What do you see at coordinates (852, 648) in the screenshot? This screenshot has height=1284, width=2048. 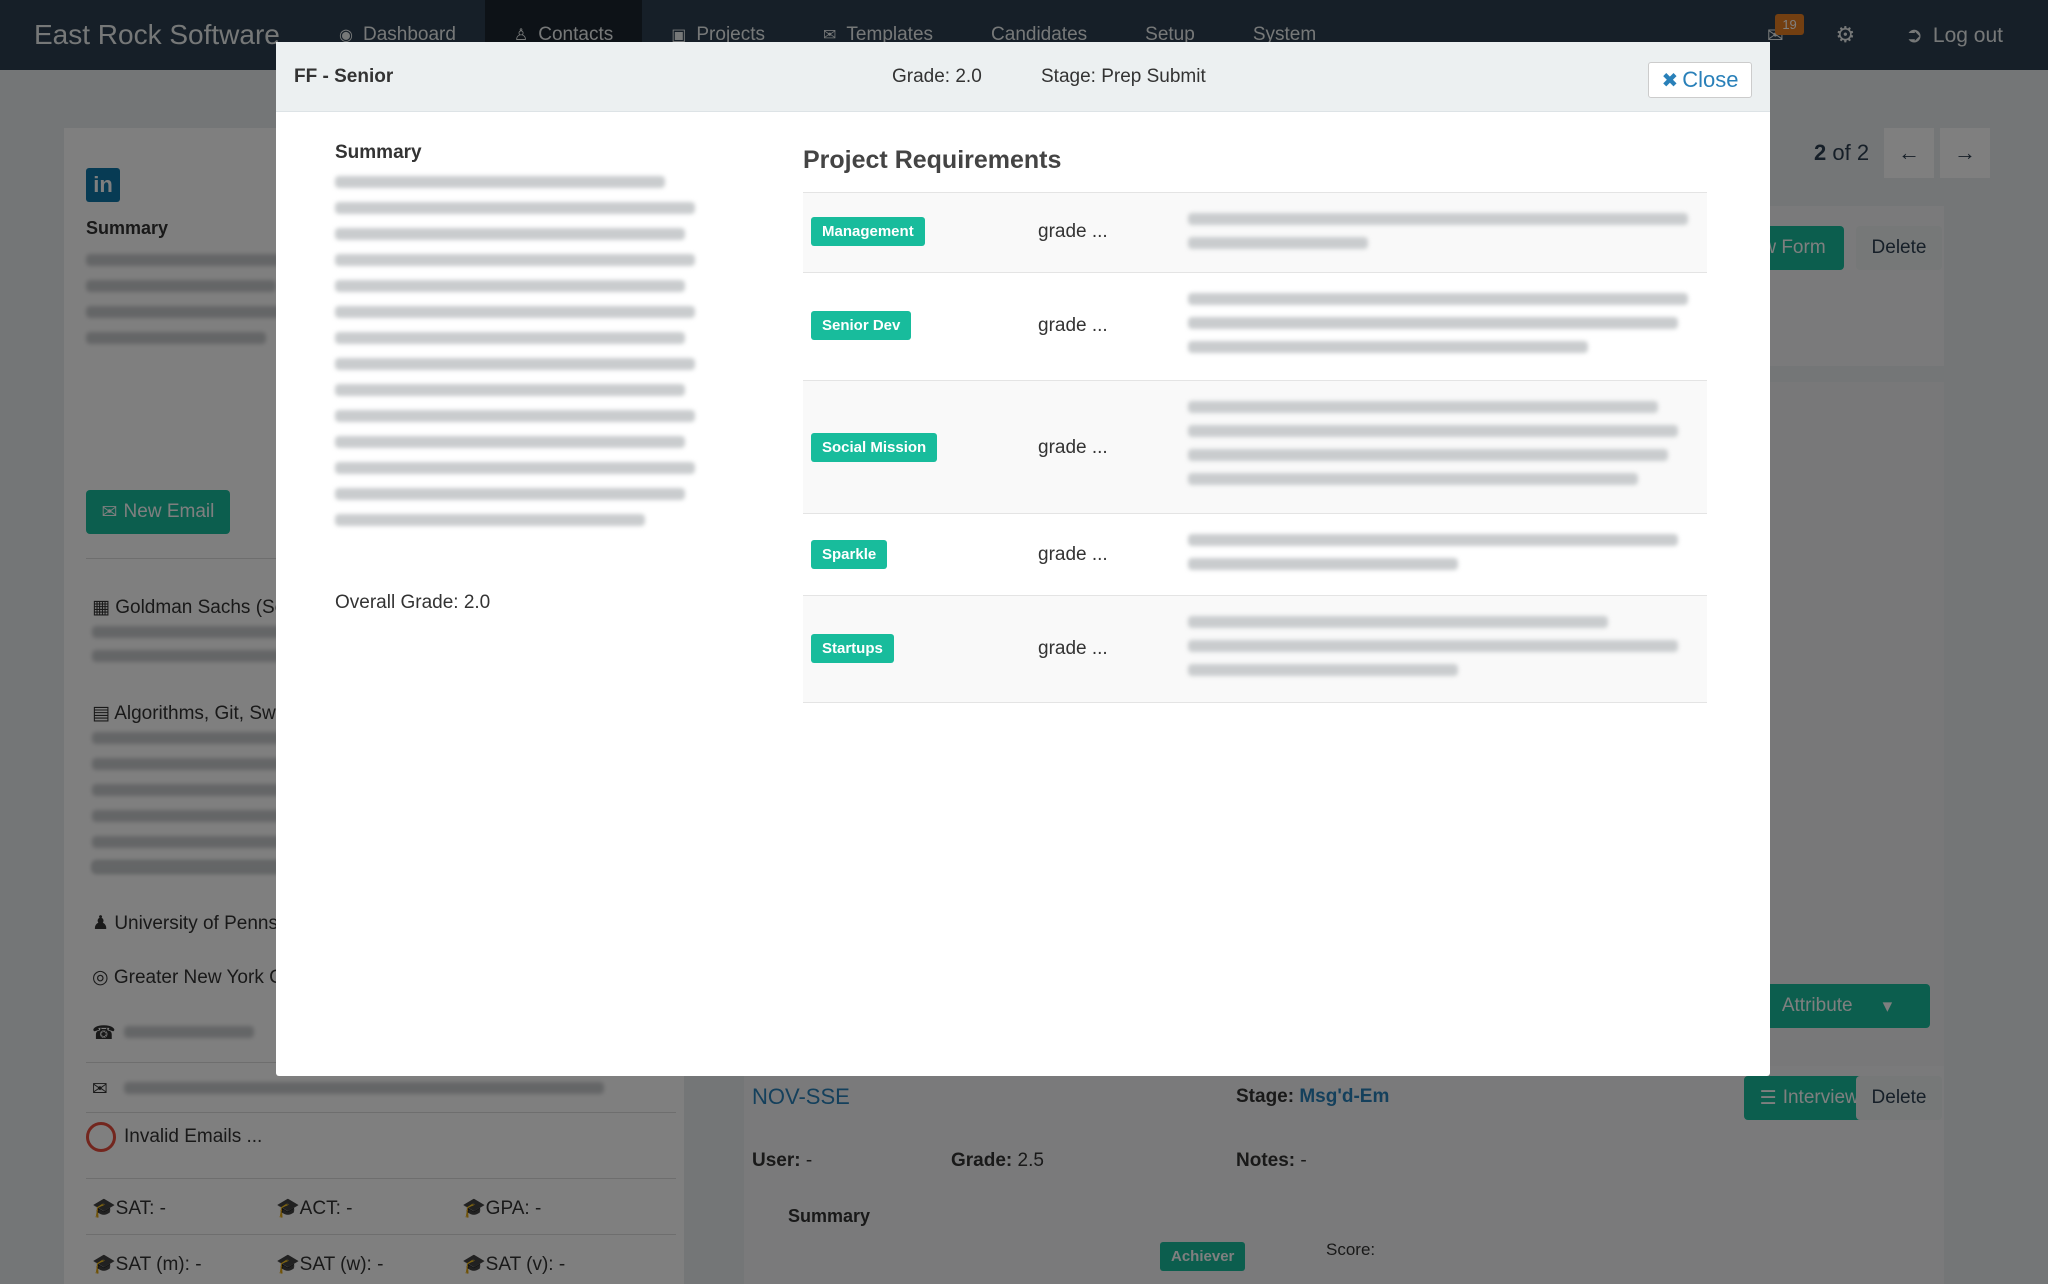 I see `requirement-tag: Startups` at bounding box center [852, 648].